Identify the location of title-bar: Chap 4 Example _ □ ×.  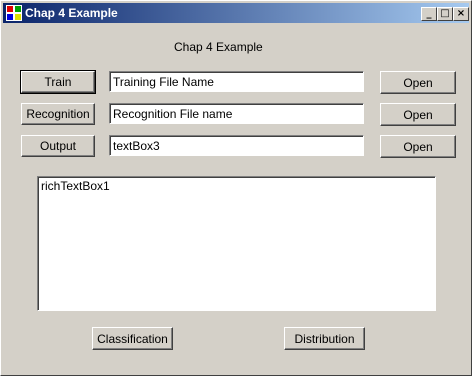
(236, 13).